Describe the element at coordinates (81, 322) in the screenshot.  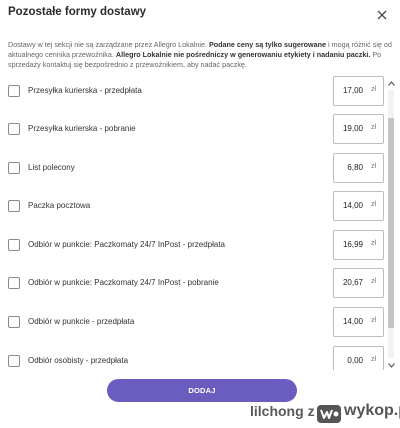
I see `delivery-option-label: Odbiór w punkcie - przedpłata` at that location.